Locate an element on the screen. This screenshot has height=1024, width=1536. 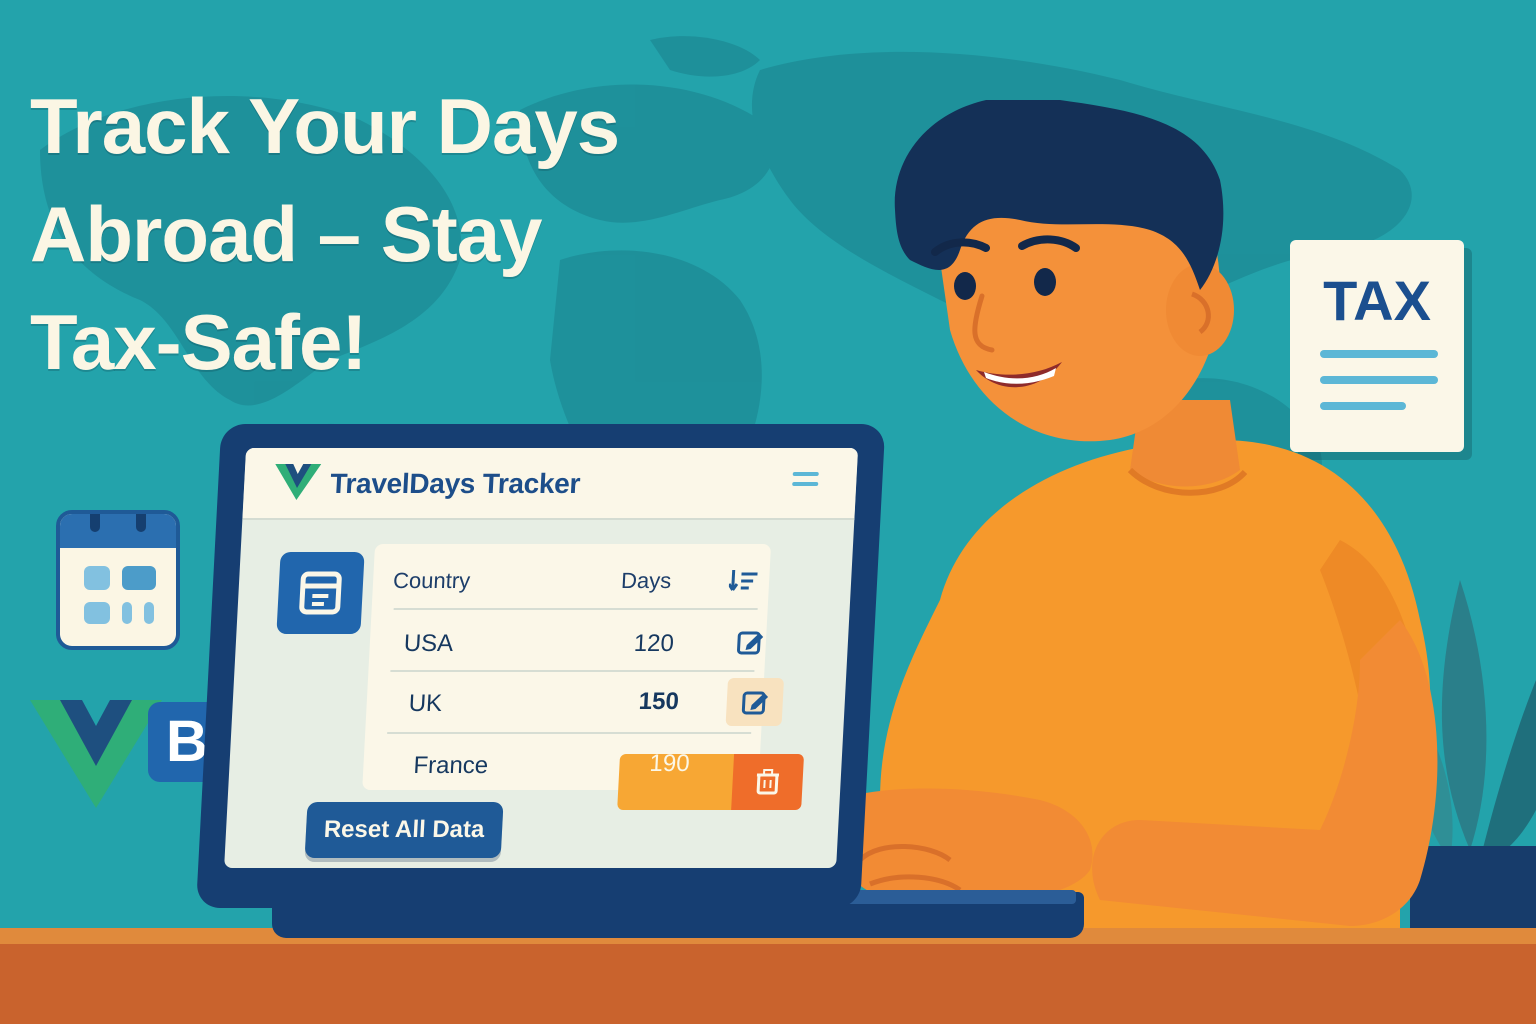
app-header: TravelDays Tracker is located at coordinates (550, 484).